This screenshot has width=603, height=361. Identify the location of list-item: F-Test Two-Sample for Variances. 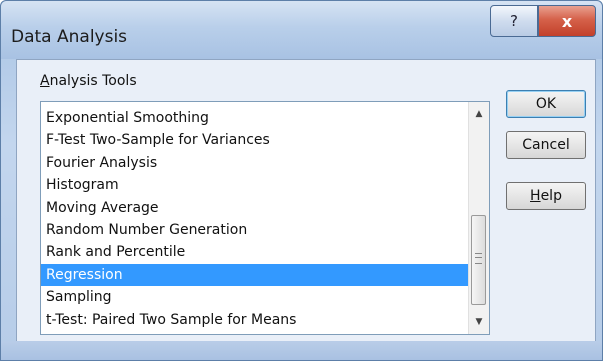
(254, 140).